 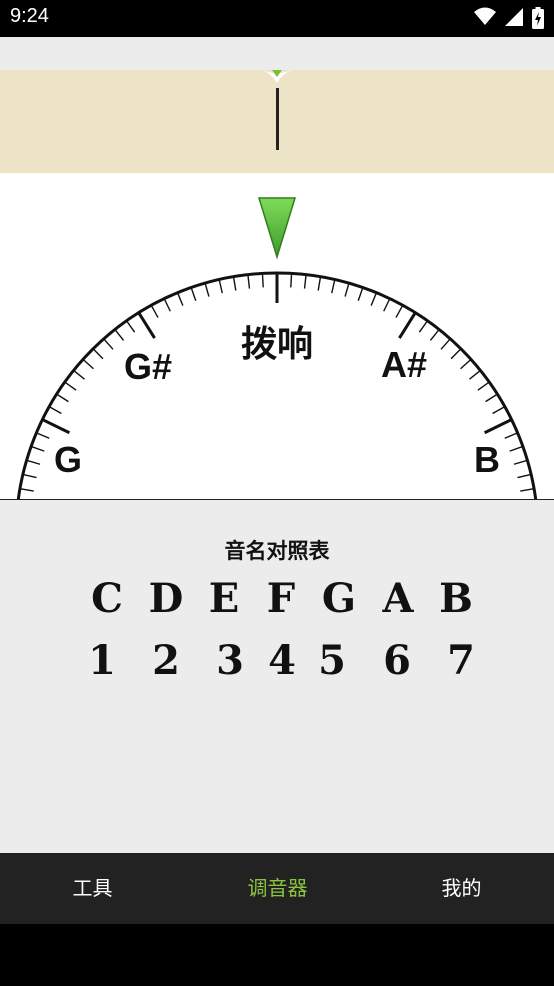 What do you see at coordinates (339, 598) in the screenshot?
I see `note-name: G` at bounding box center [339, 598].